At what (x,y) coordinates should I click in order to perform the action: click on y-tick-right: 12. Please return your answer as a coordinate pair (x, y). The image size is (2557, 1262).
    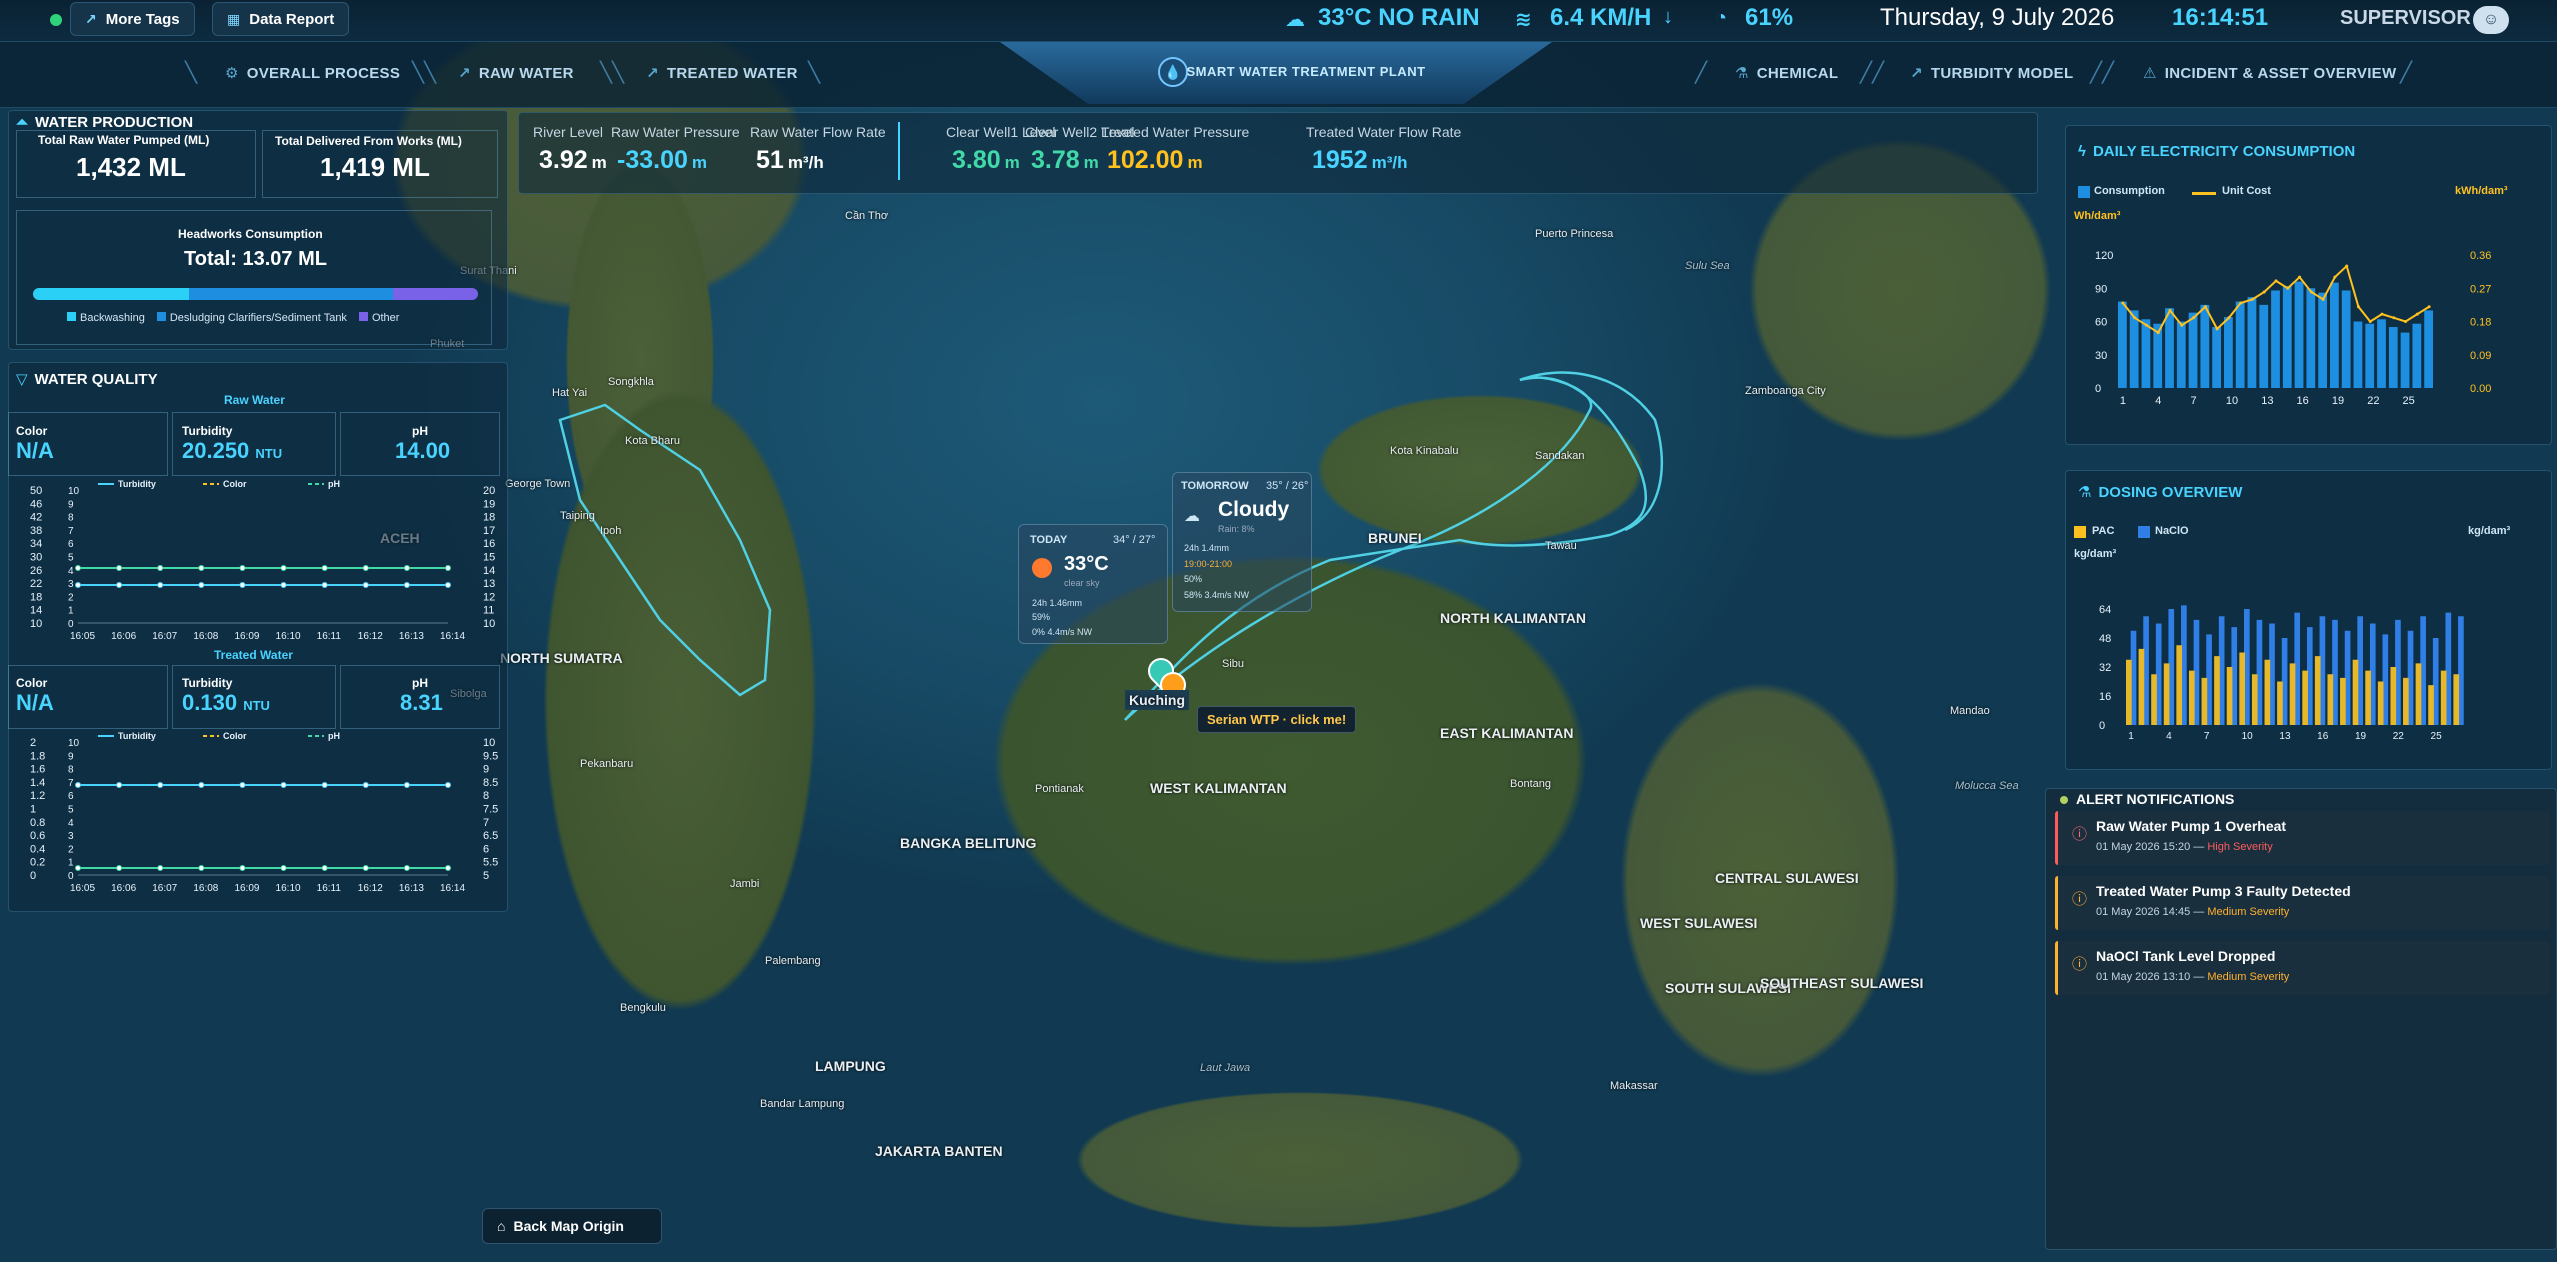
    Looking at the image, I should click on (489, 597).